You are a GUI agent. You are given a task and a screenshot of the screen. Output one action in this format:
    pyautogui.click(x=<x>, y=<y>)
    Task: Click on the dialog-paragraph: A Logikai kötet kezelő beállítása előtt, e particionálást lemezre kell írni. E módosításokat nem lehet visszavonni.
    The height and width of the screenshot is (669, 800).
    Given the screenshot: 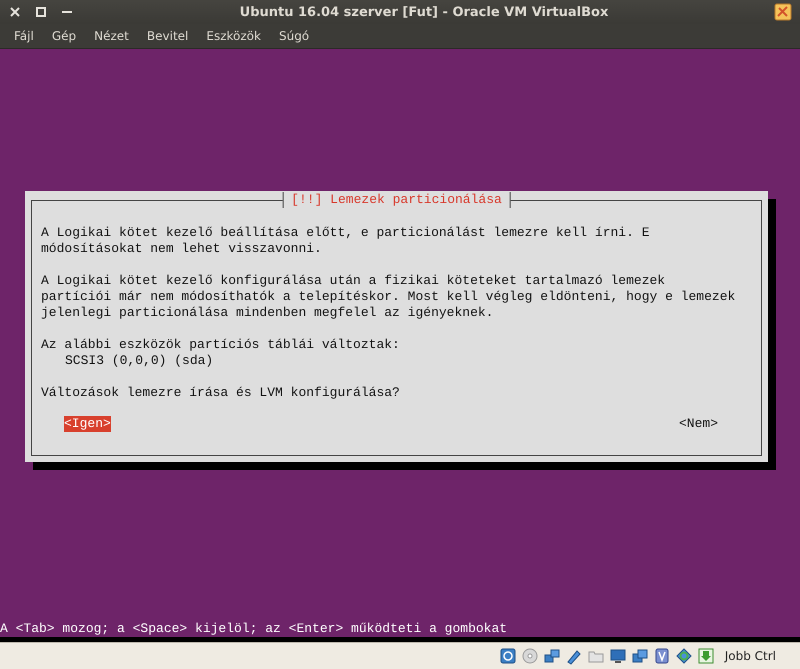 What is the action you would take?
    pyautogui.click(x=345, y=241)
    